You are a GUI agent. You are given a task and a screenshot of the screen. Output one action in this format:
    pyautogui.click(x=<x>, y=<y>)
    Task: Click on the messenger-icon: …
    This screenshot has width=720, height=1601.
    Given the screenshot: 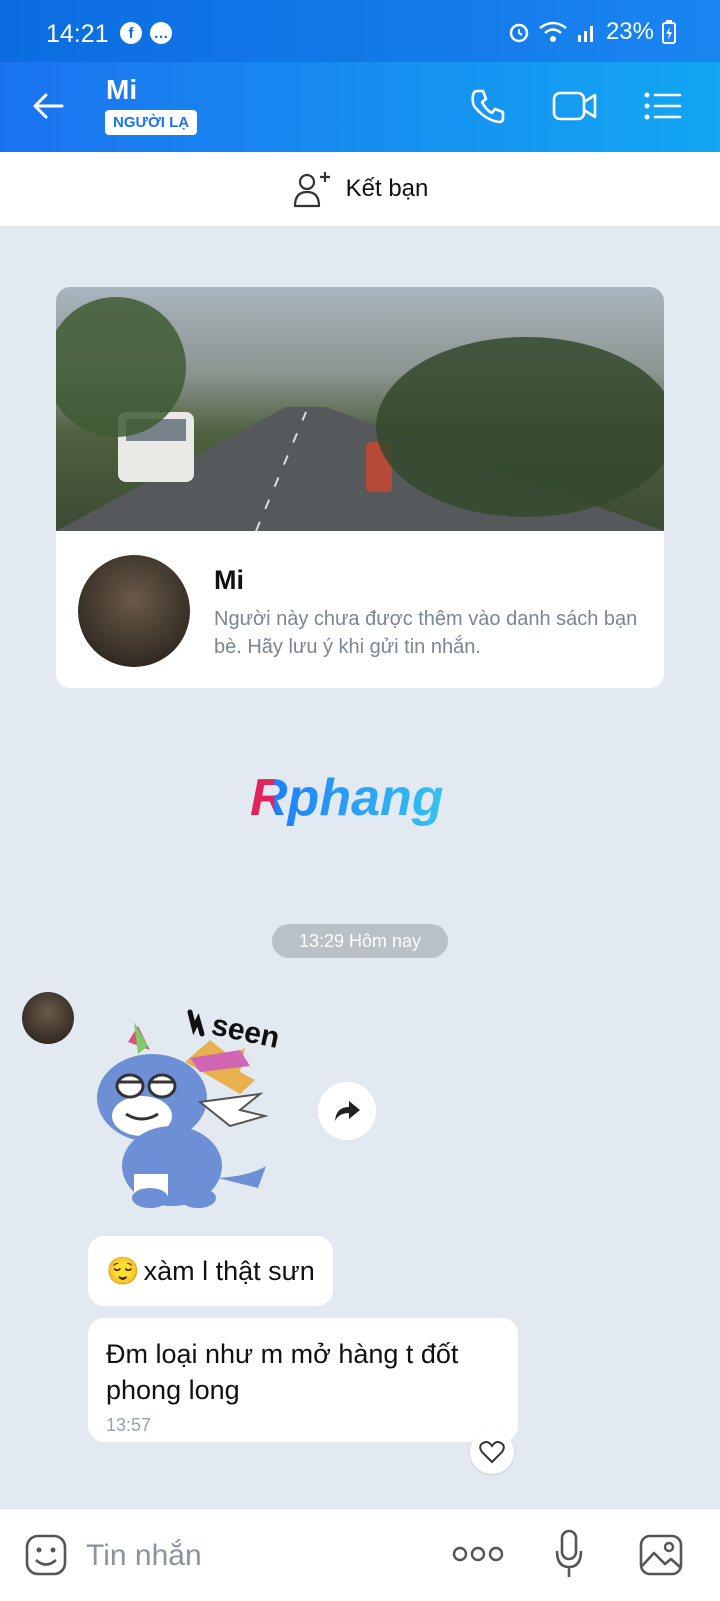 What is the action you would take?
    pyautogui.click(x=161, y=33)
    